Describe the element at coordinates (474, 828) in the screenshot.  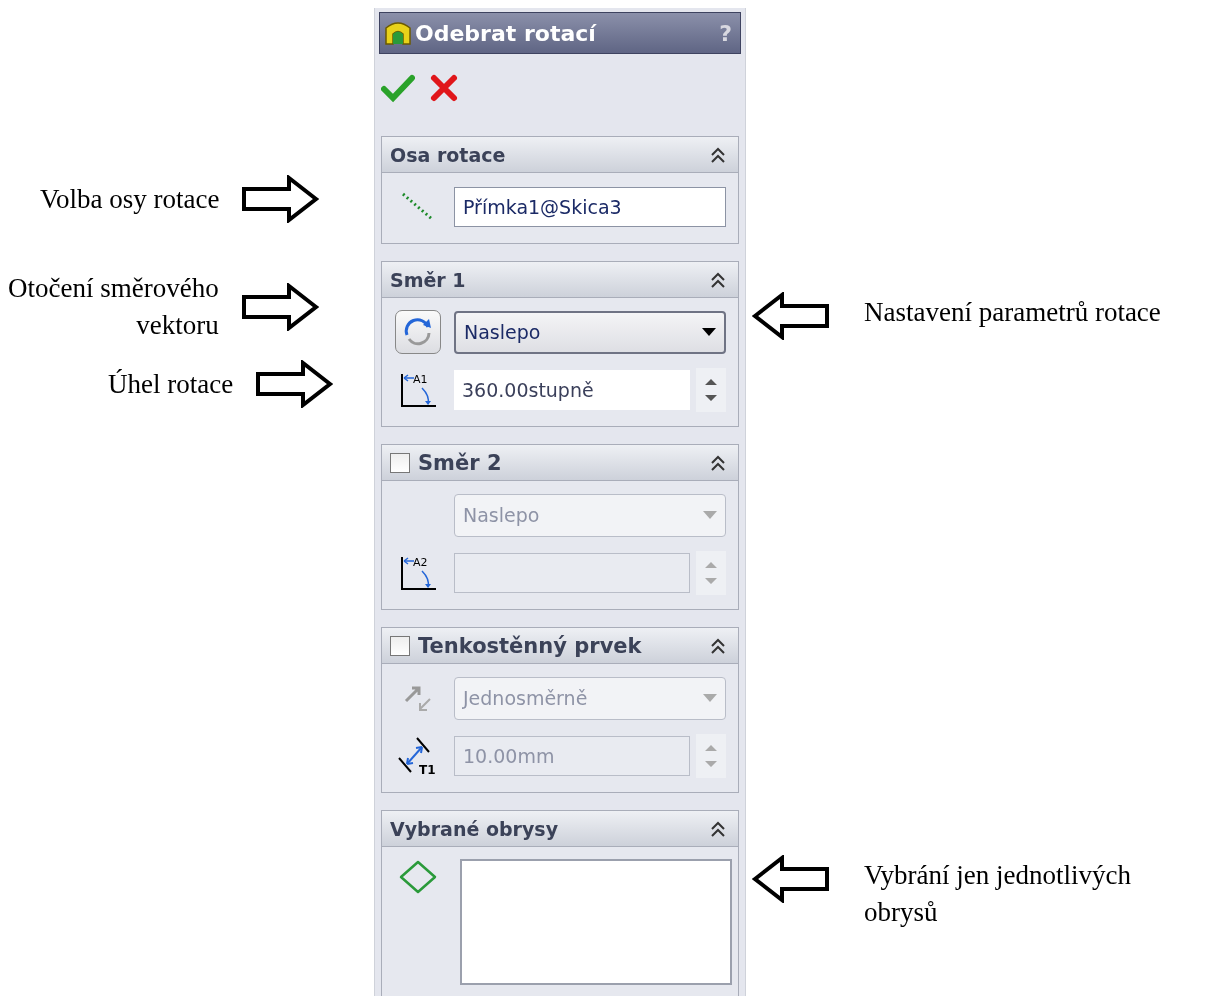
I see `group-title: Vybrané obrysy` at that location.